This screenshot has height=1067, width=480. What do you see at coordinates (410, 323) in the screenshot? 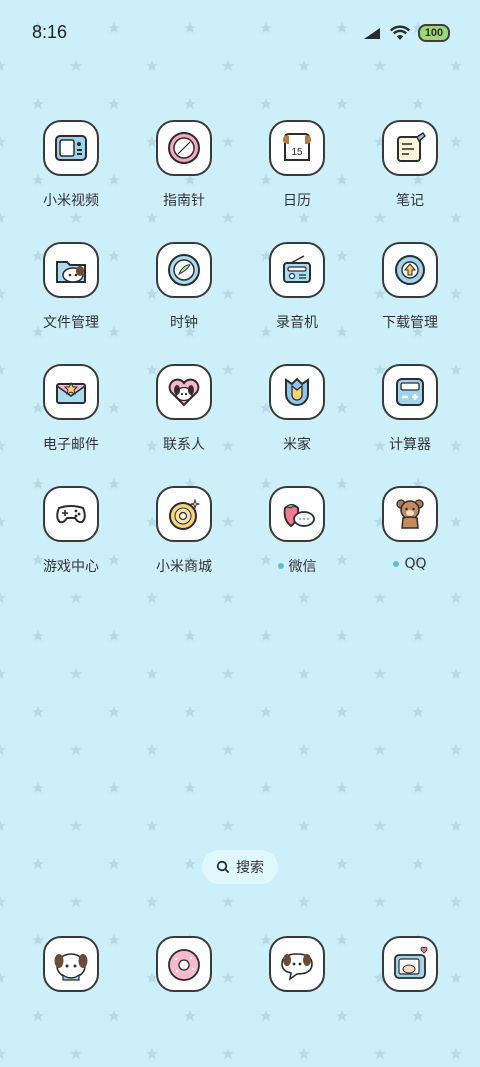
I see `app-label: 下载管理` at bounding box center [410, 323].